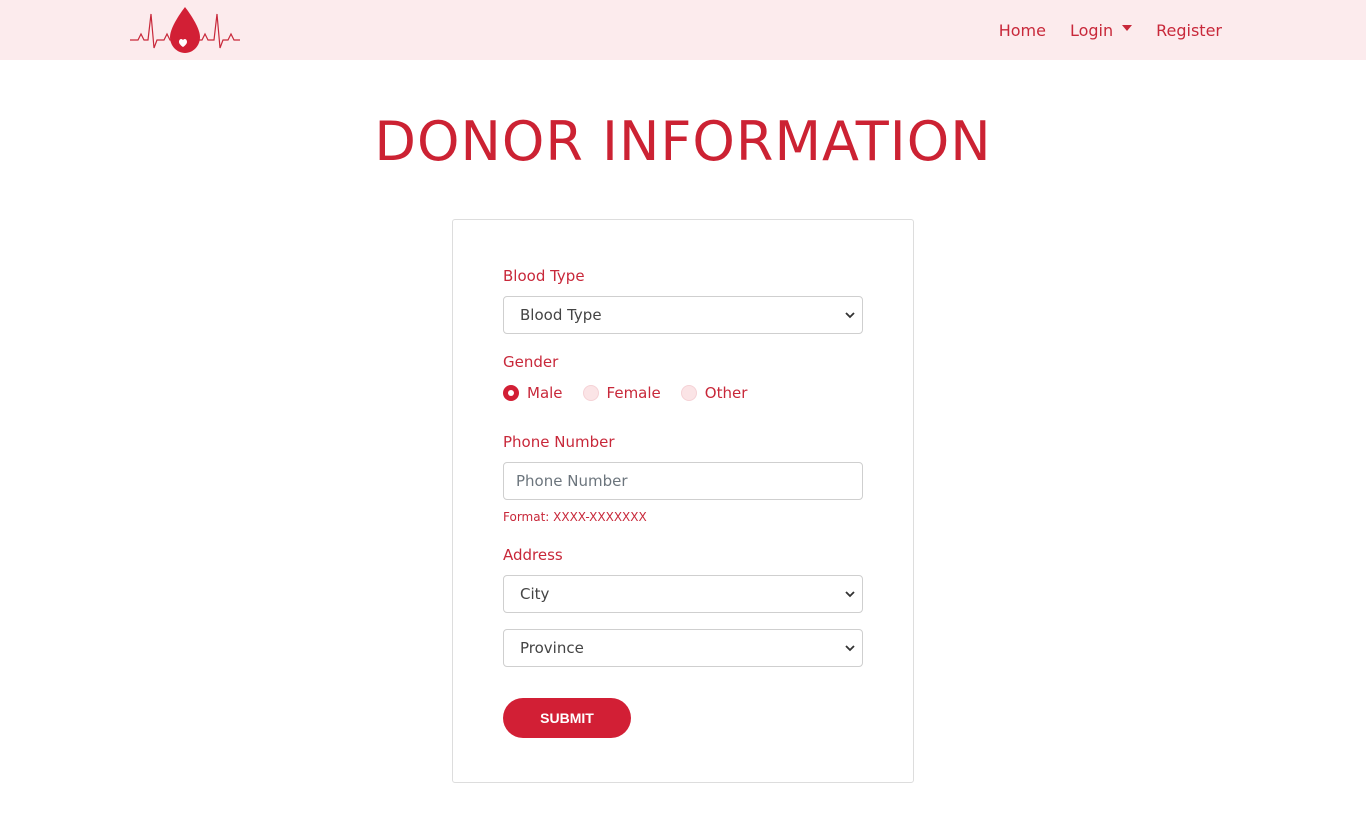 The height and width of the screenshot is (831, 1366). I want to click on blood-type-value: Blood Type, so click(561, 315).